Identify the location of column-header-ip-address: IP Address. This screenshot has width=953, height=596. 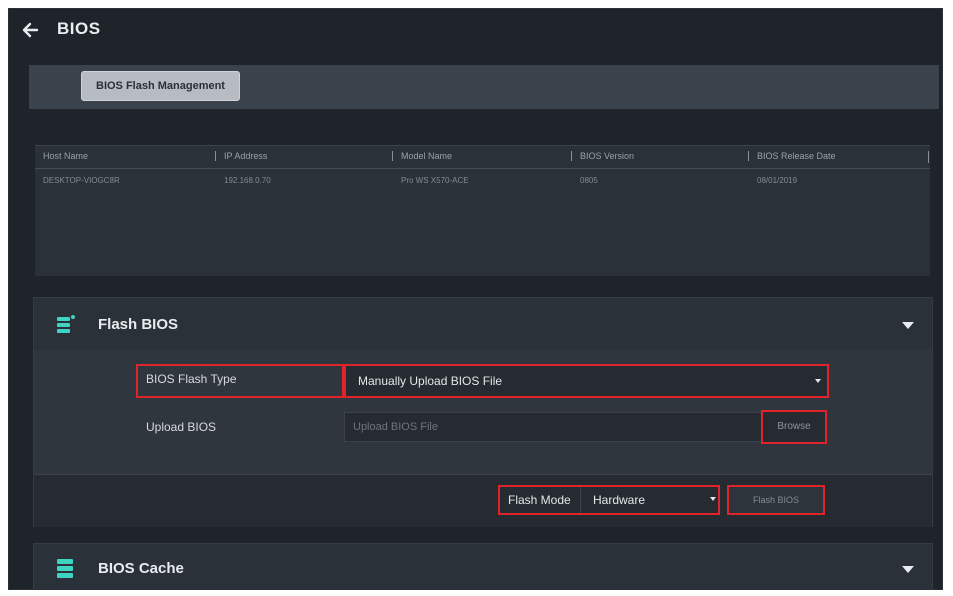
(241, 156).